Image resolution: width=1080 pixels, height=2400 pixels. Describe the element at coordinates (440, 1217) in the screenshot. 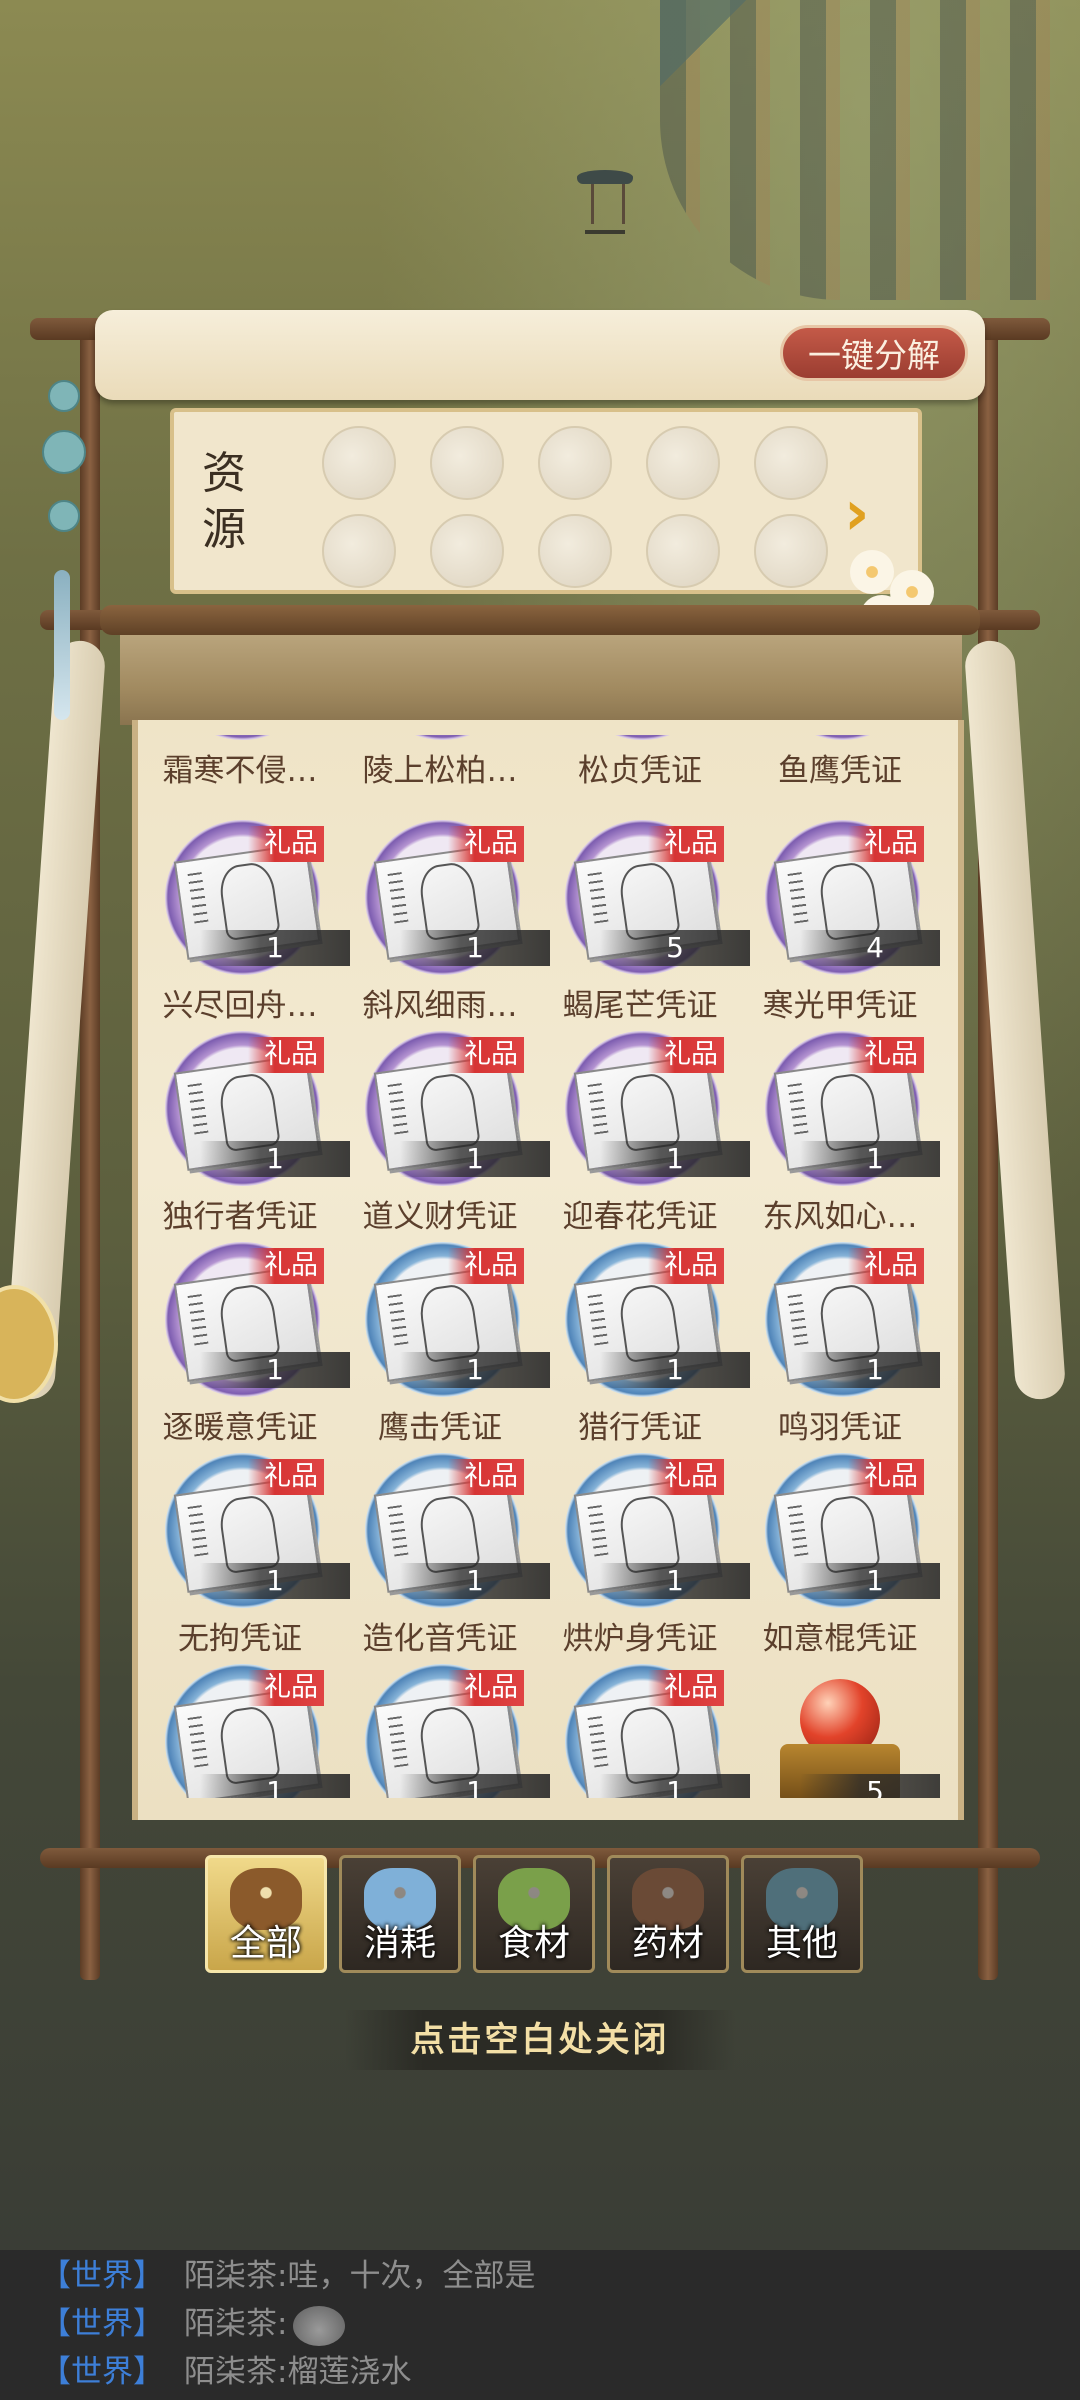

I see `item-name: 道义财凭证` at that location.